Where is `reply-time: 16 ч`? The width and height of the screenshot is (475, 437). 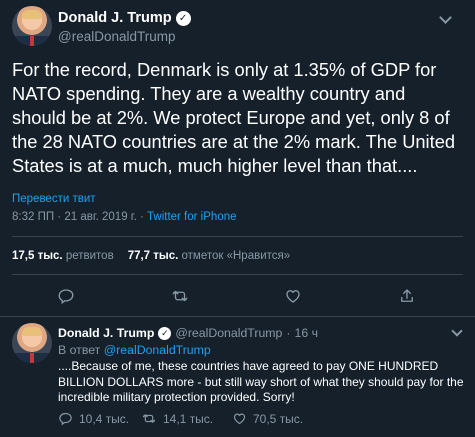 reply-time: 16 ч is located at coordinates (306, 333).